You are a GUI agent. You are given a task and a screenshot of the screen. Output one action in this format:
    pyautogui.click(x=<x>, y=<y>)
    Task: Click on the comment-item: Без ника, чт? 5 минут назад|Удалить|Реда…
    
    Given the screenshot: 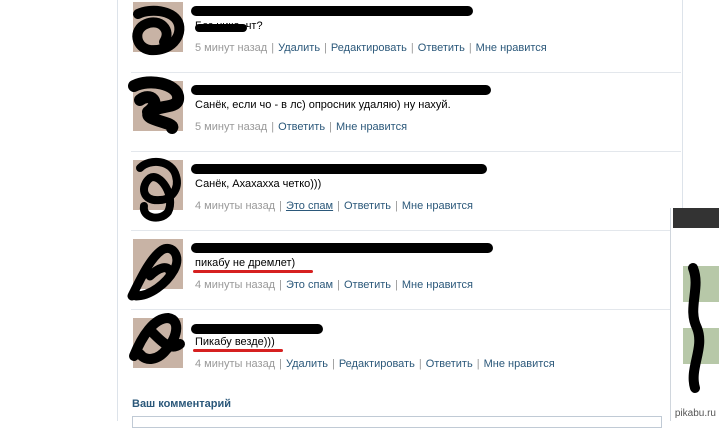 What is the action you would take?
    pyautogui.click(x=406, y=36)
    